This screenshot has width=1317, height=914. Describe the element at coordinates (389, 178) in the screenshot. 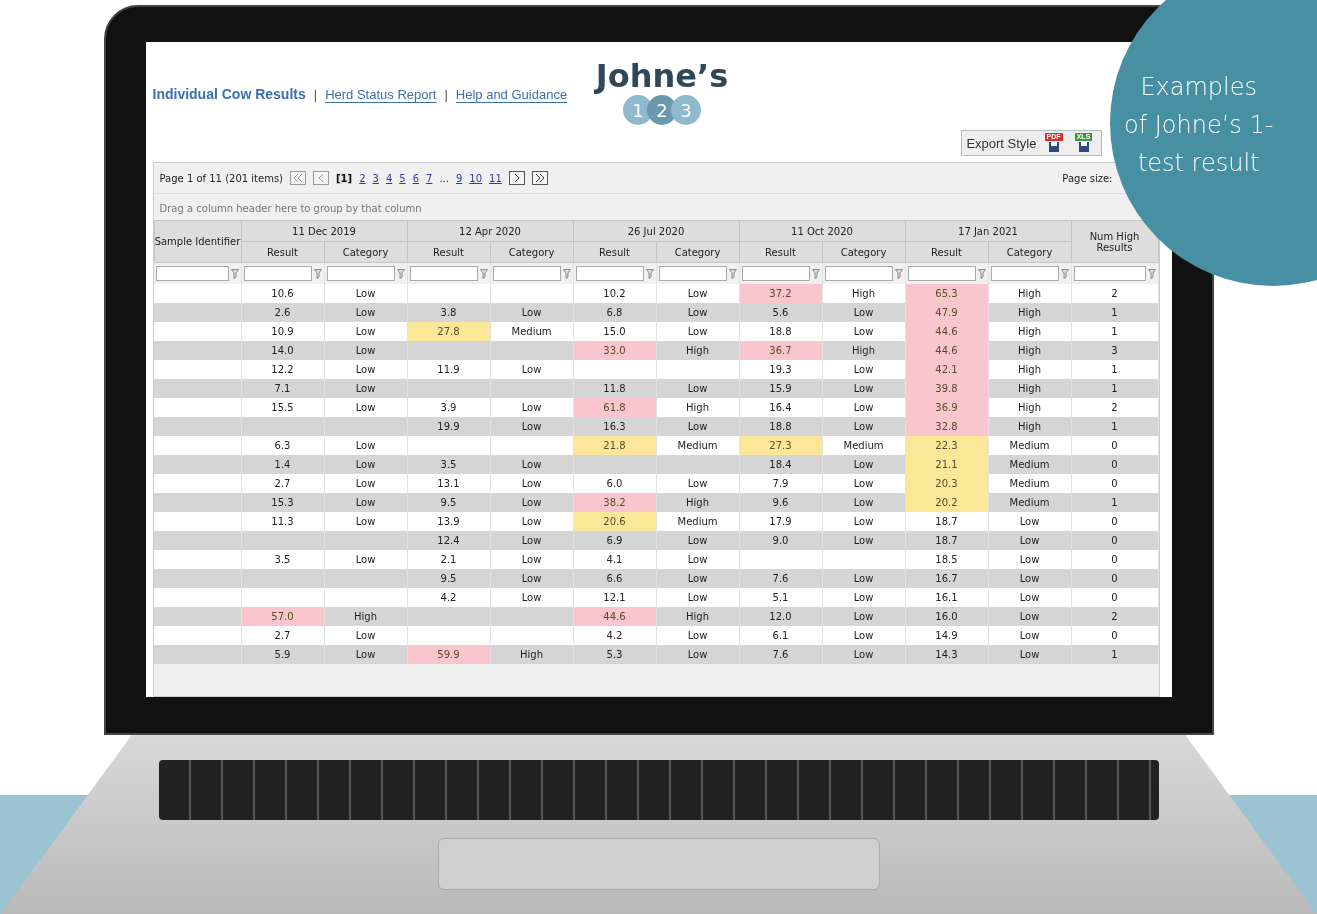

I see `page-link: 4` at that location.